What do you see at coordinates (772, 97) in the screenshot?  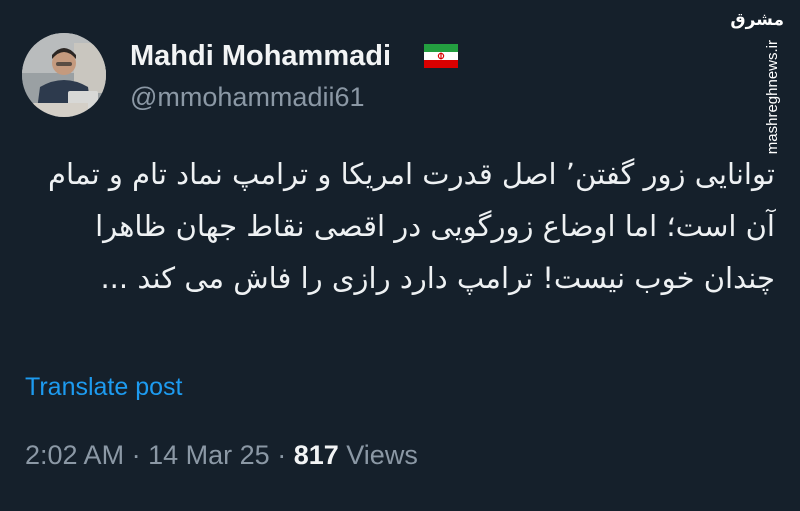 I see `watermark-url: mashreghnews.ir` at bounding box center [772, 97].